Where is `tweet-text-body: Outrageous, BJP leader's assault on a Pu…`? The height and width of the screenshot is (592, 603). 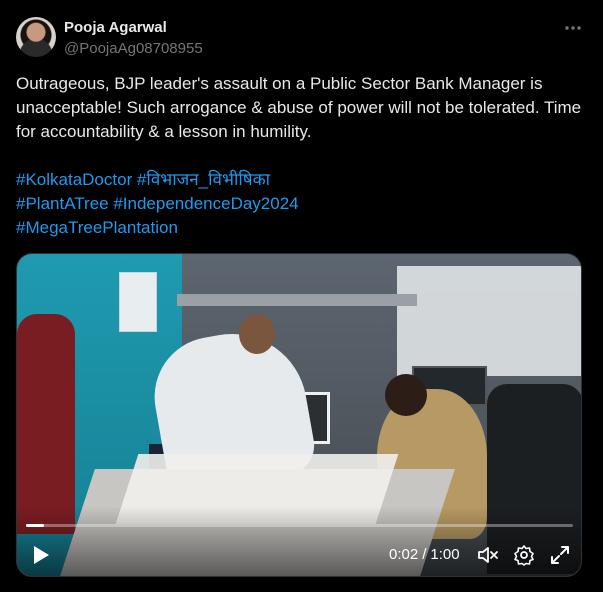
tweet-text-body: Outrageous, BJP leader's assault on a Pu… is located at coordinates (299, 107).